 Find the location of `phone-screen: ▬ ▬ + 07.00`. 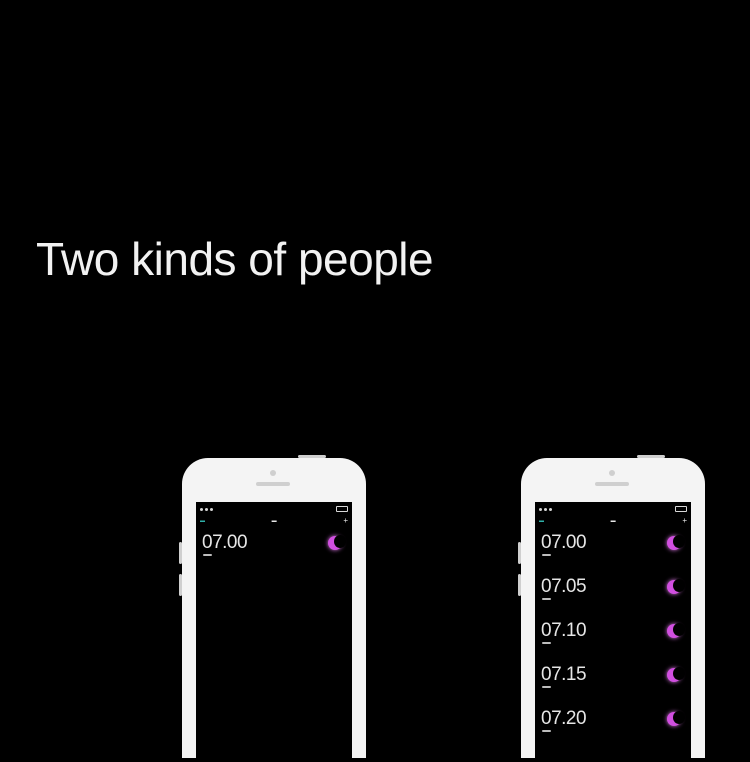

phone-screen: ▬ ▬ + 07.00 is located at coordinates (274, 632).